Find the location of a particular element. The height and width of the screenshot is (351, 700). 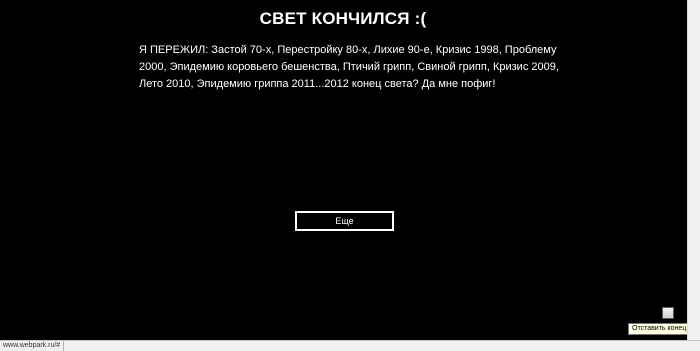

more-button: Еще is located at coordinates (344, 221).